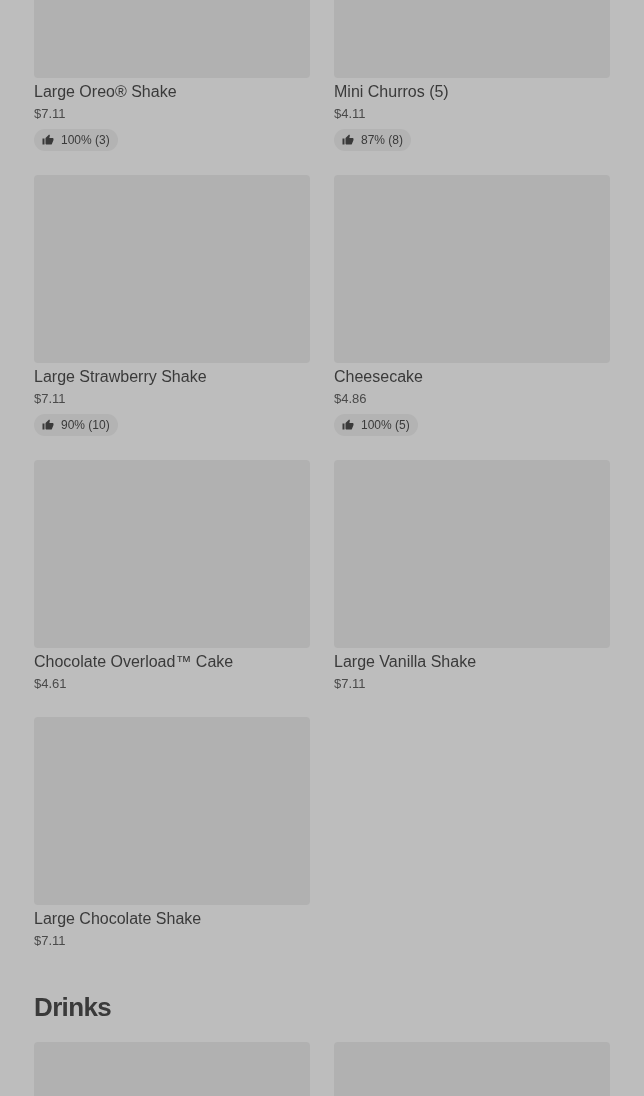 The image size is (644, 1096). Describe the element at coordinates (350, 114) in the screenshot. I see `item-price: $4.11` at that location.